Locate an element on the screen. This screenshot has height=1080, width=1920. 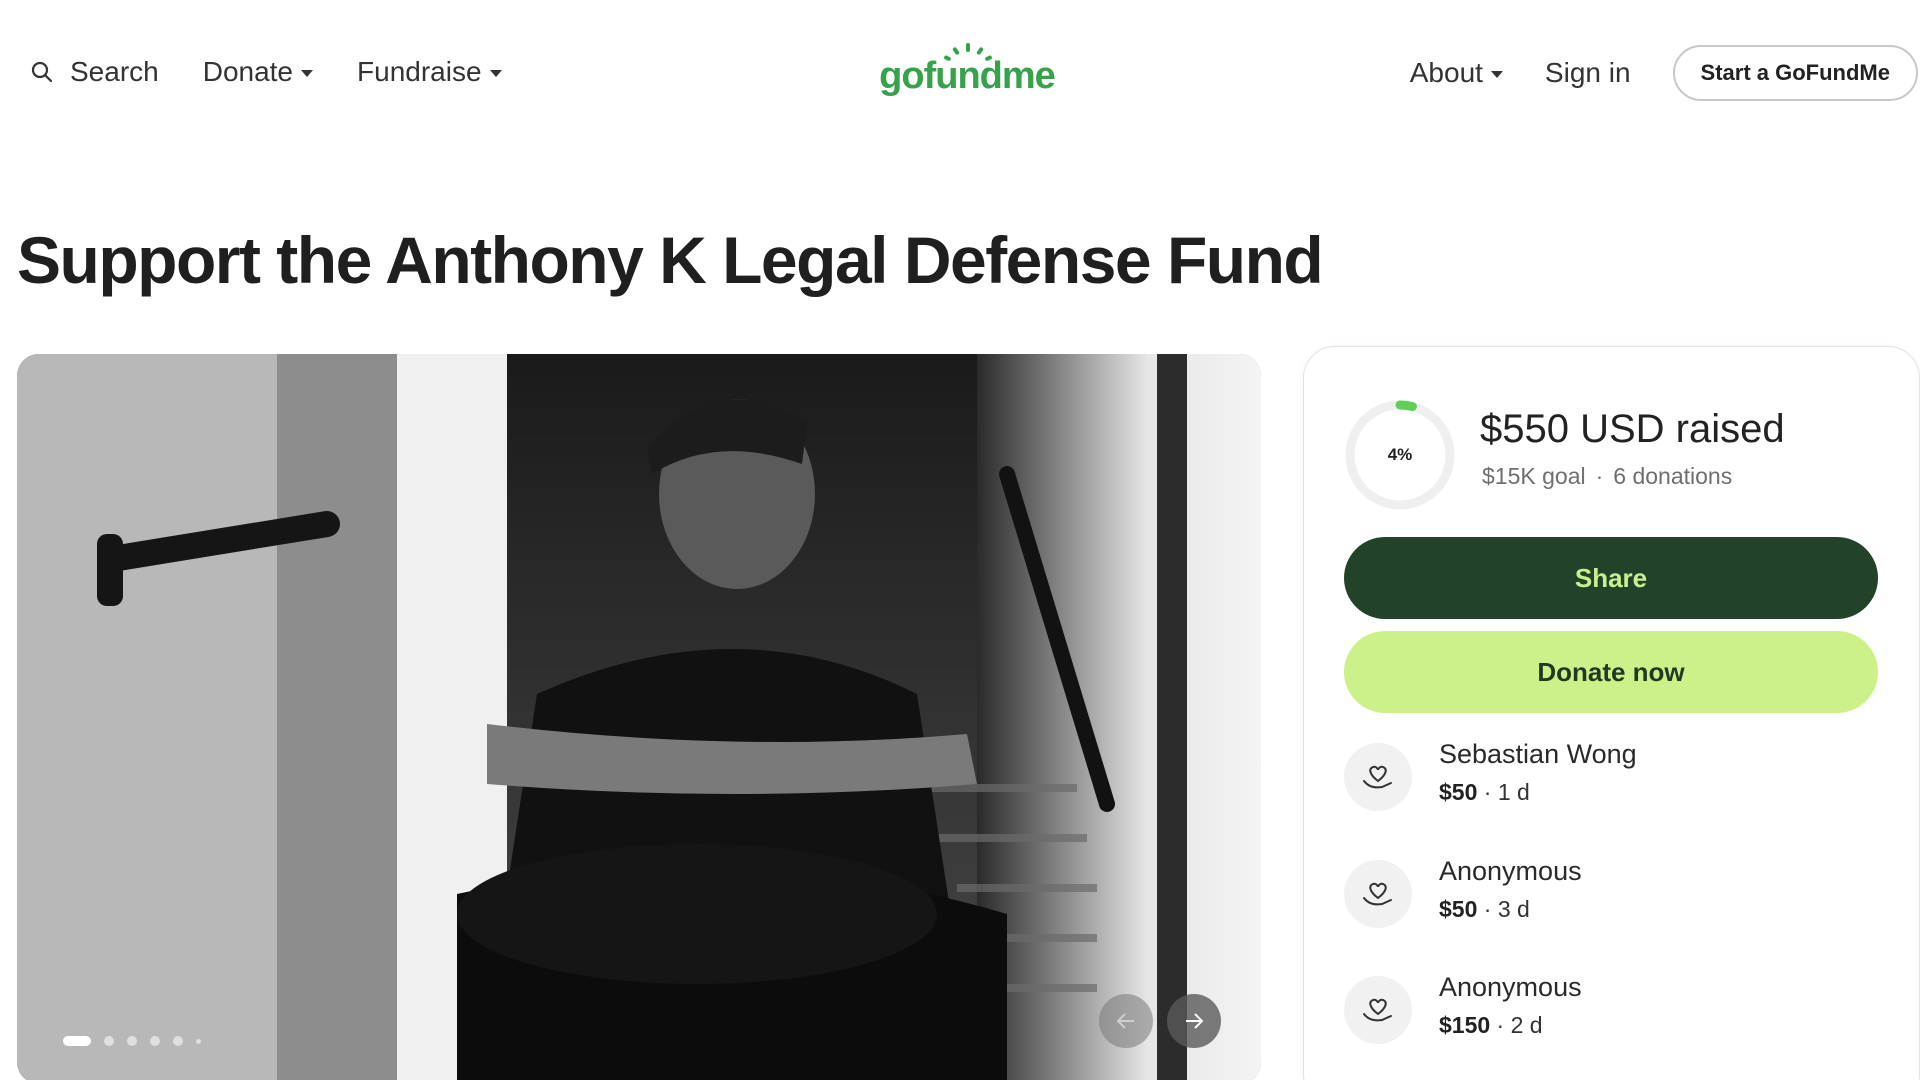
donation-meta: $50 · 3 d is located at coordinates (1484, 909).